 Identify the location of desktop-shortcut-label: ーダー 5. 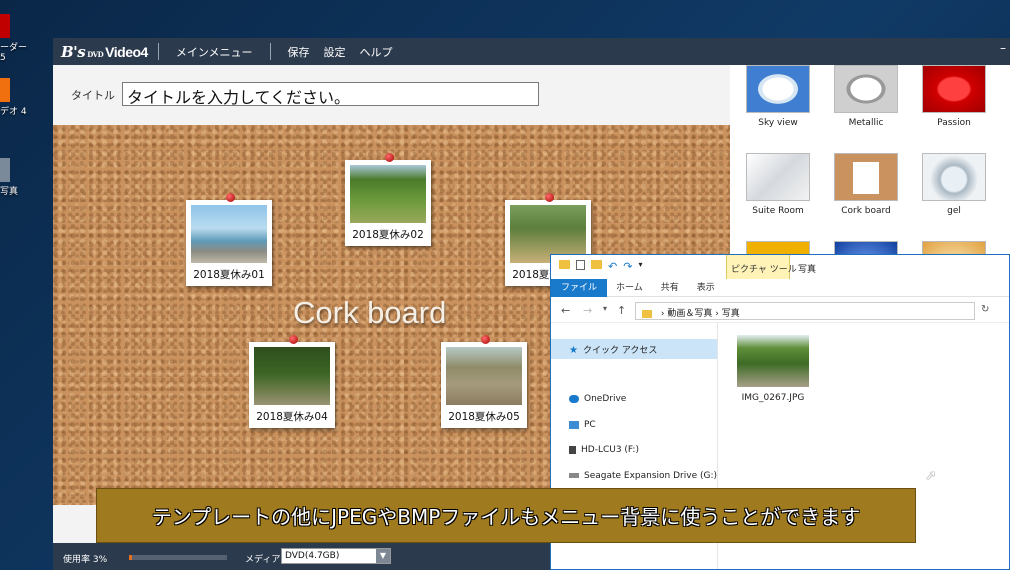
(14, 53).